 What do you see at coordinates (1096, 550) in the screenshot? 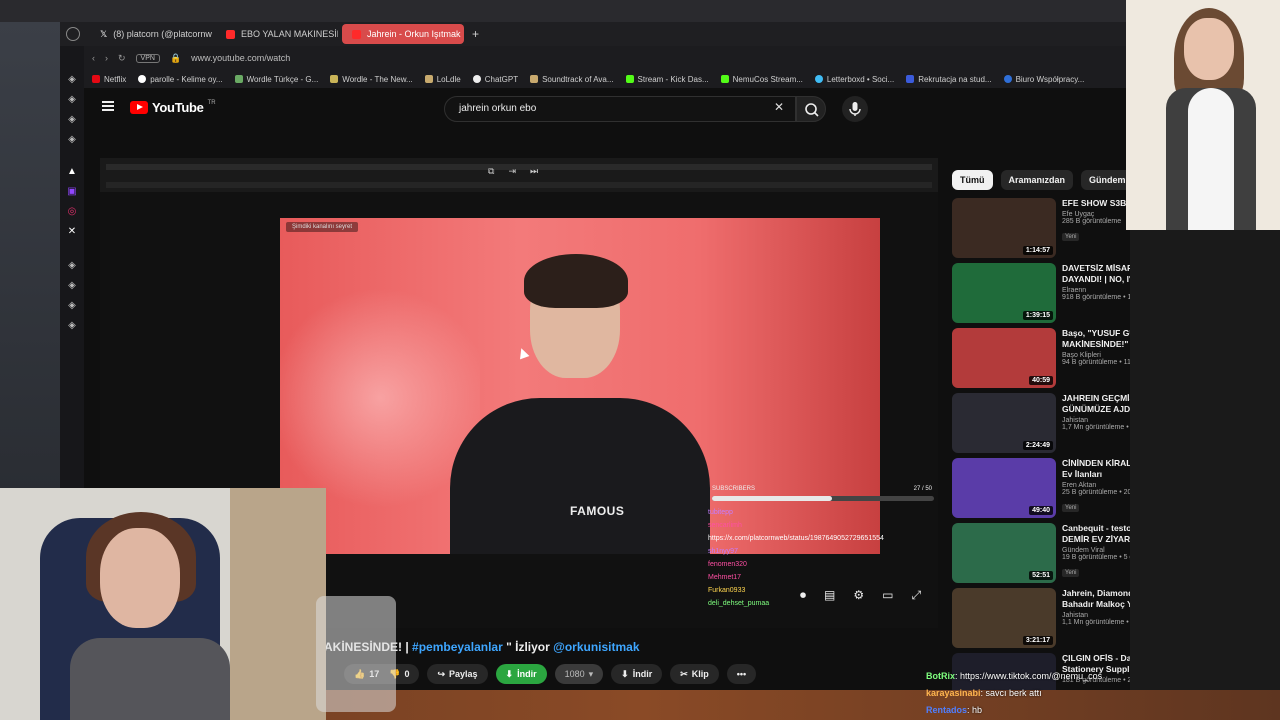
I see `channel-name: Gündem Viral` at bounding box center [1096, 550].